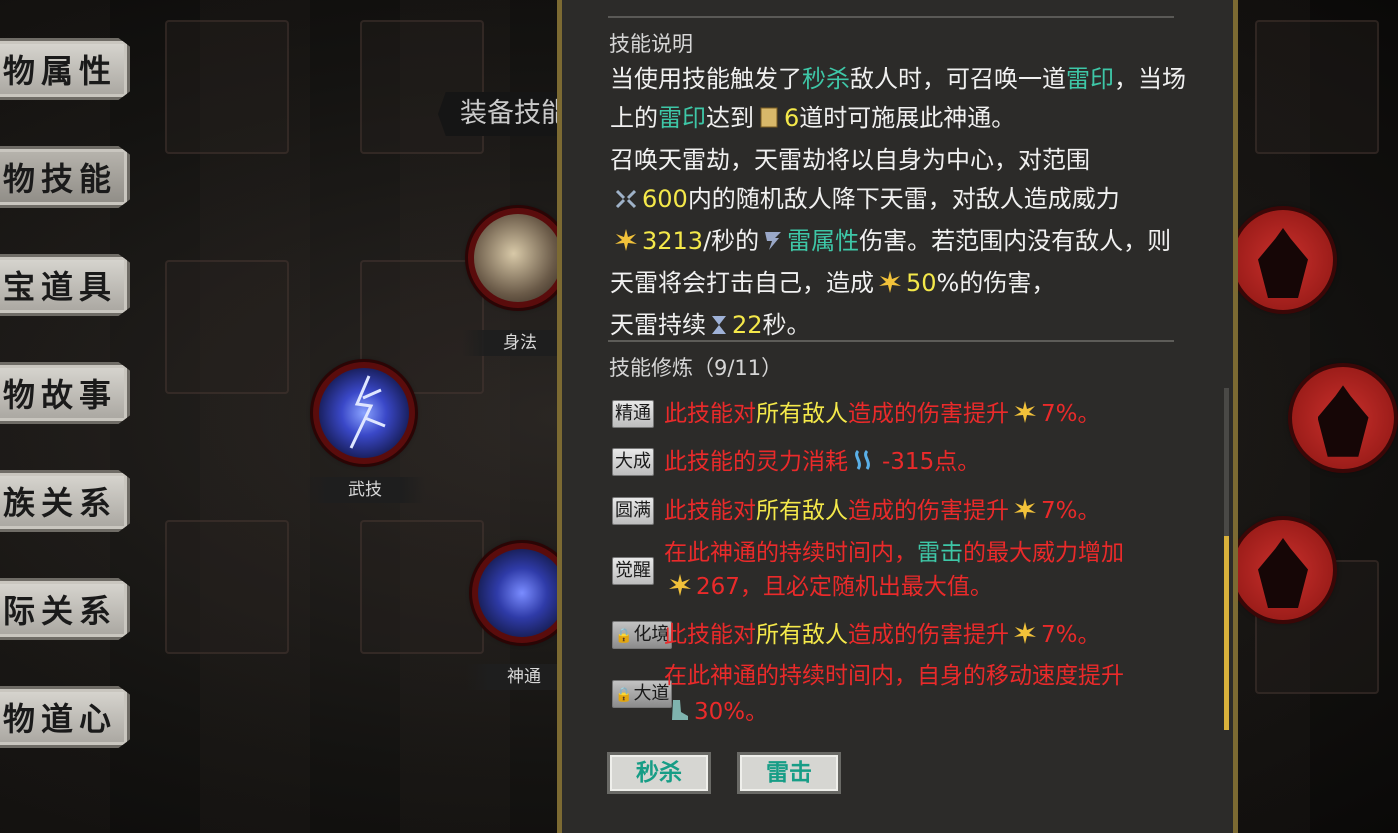  What do you see at coordinates (931, 462) in the screenshot?
I see `effect-value: -315点。` at bounding box center [931, 462].